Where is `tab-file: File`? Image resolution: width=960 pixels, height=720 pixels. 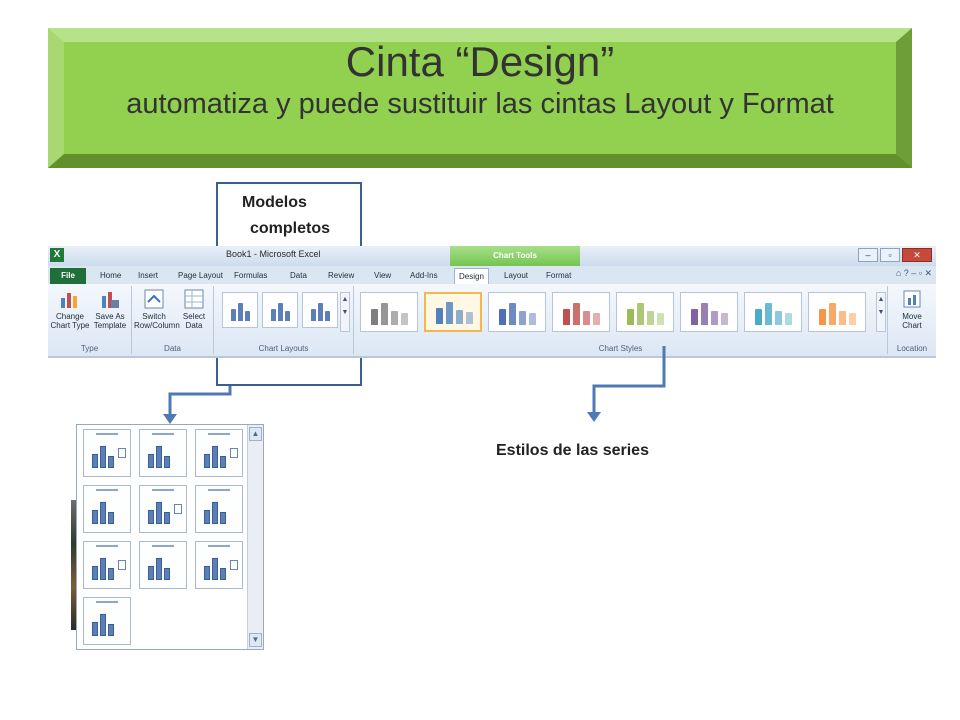
tab-file: File is located at coordinates (68, 276).